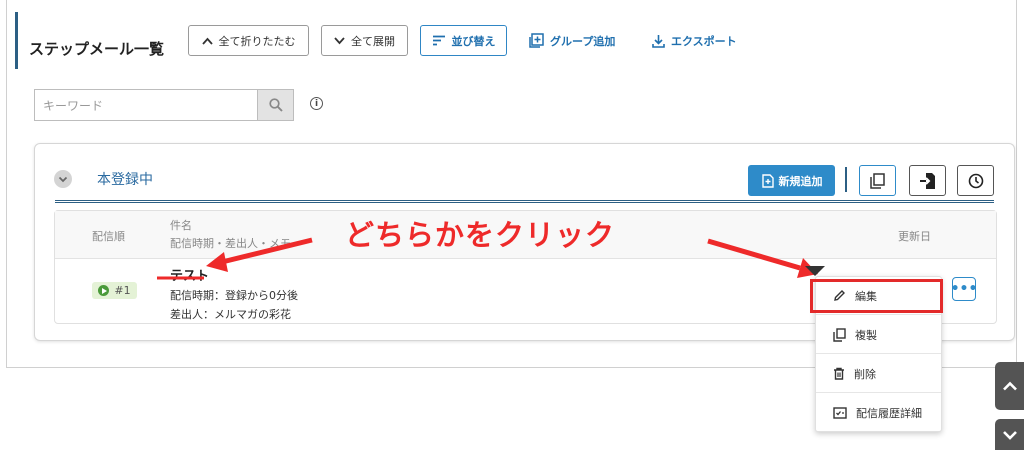  I want to click on menu-item-label: 配信履歴詳細, so click(889, 413).